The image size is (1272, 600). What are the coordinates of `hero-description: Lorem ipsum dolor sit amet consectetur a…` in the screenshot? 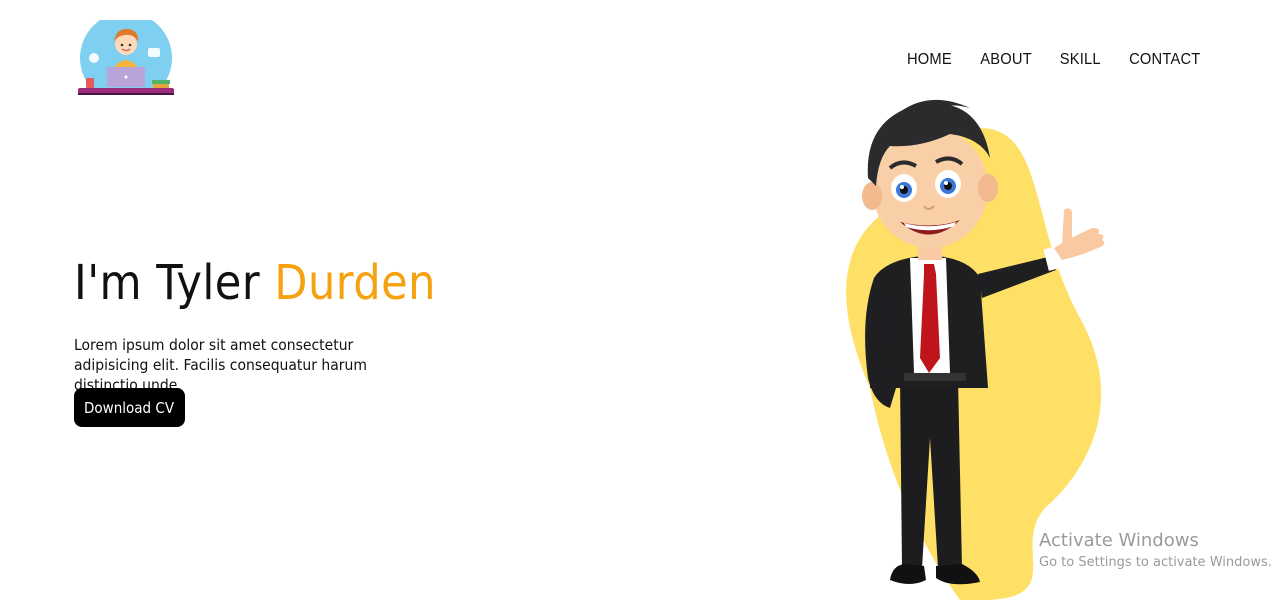 It's located at (220, 365).